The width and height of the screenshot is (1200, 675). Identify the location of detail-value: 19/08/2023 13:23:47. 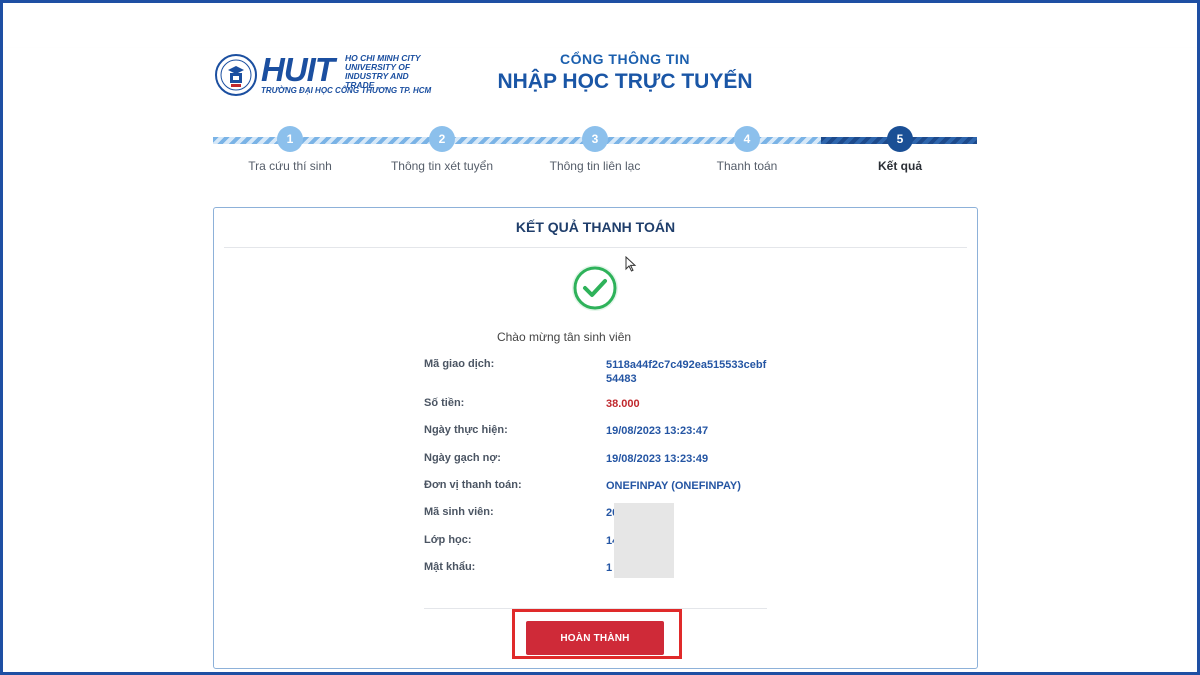
(657, 431).